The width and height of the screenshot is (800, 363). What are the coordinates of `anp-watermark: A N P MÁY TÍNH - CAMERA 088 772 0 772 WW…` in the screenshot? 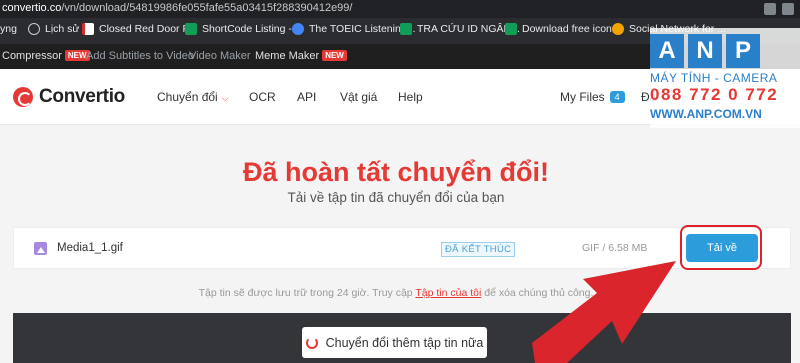 It's located at (725, 78).